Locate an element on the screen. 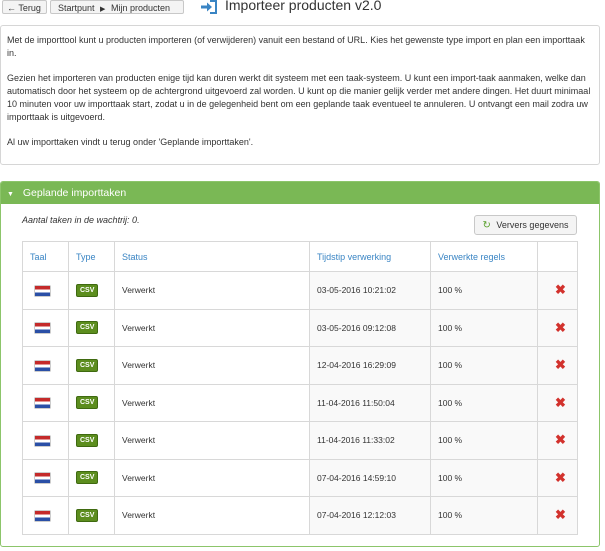  table-row: CSV Verwerkt 11-04-2016 11:50:04 100 % ✖ is located at coordinates (300, 402).